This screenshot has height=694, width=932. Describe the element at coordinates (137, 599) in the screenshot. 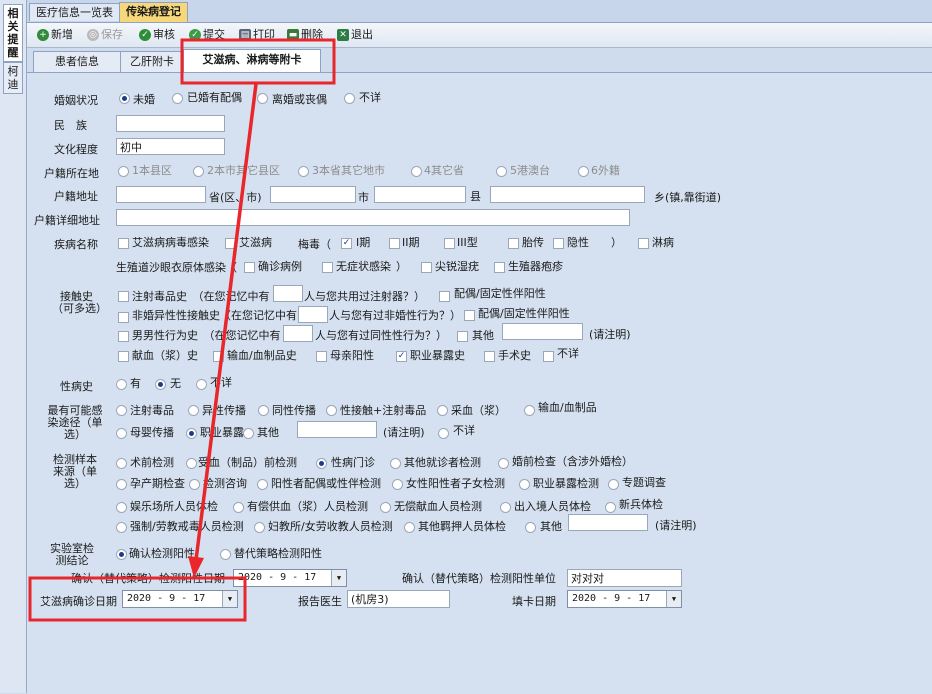

I see `highlight-box-diagnosis-date` at that location.